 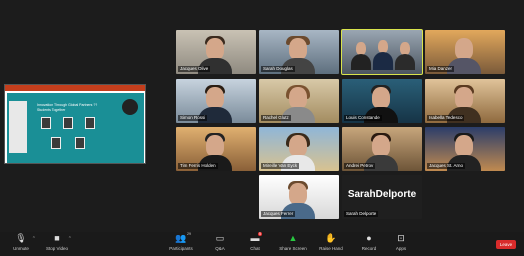 What do you see at coordinates (21, 238) in the screenshot?
I see `microphone-muted-icon: 🎙` at bounding box center [21, 238].